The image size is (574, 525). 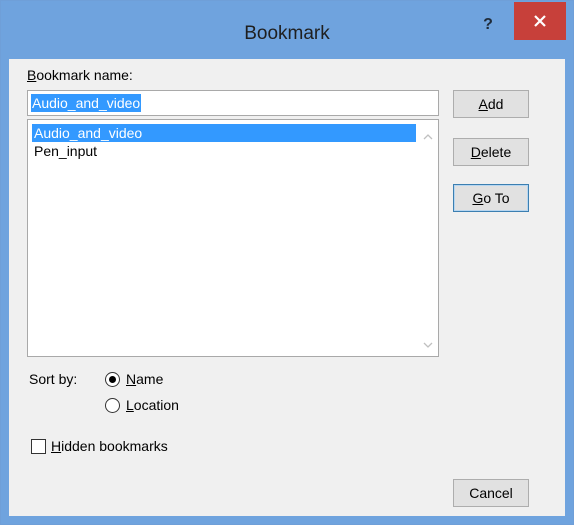 I want to click on close-icon, so click(x=540, y=21).